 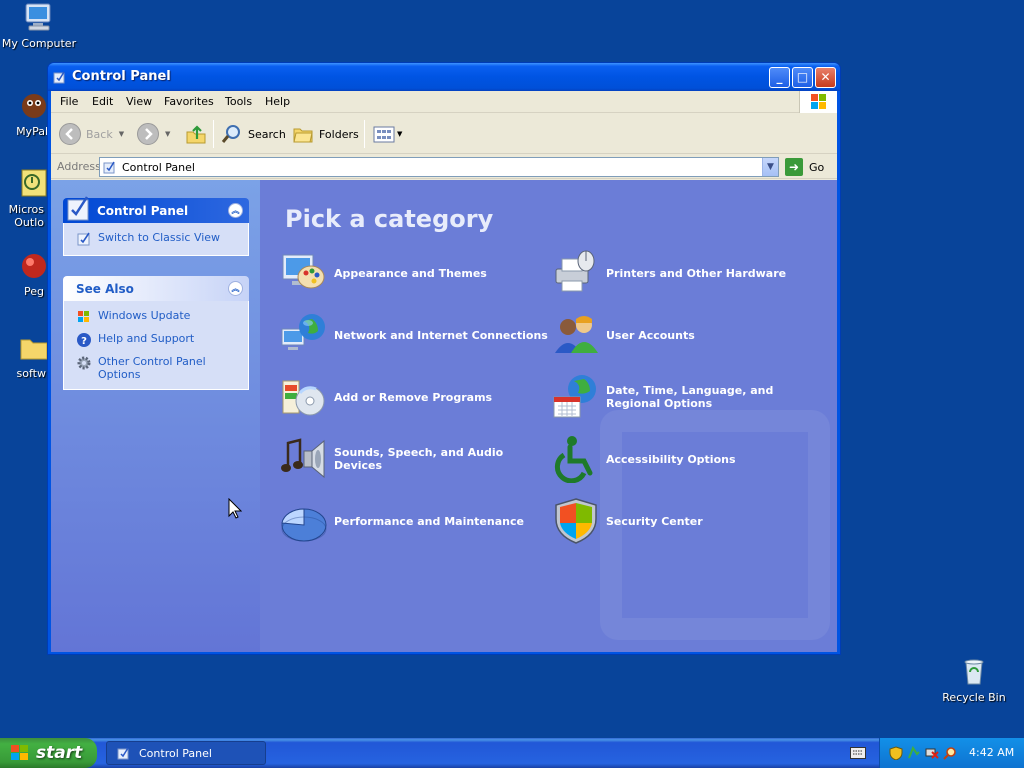 I want to click on forward-button: ▼, so click(x=153, y=134).